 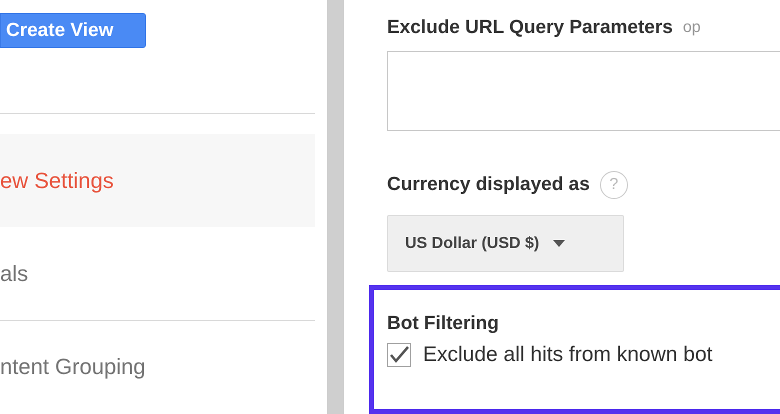 I want to click on field-label: Exclude URL Query Parameters, so click(x=530, y=28).